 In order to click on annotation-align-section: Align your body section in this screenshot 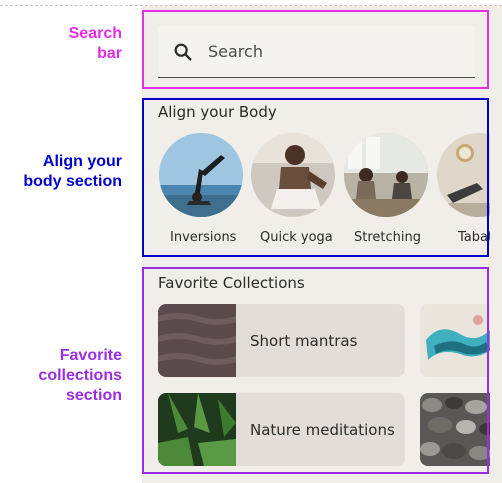, I will do `click(72, 171)`.